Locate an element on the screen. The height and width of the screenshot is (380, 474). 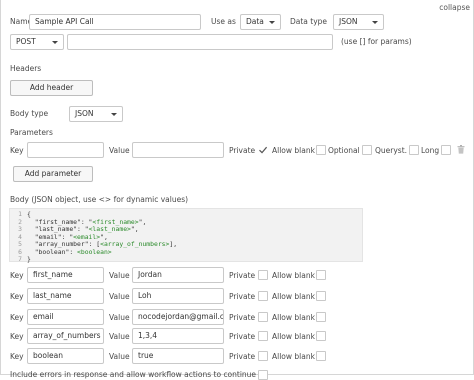
add-header-button: Add header is located at coordinates (51, 88).